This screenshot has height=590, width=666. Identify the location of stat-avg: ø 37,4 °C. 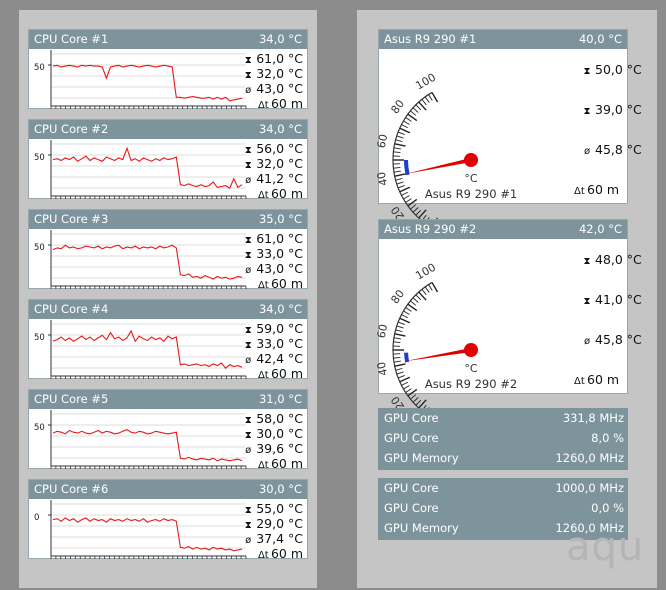
(273, 538).